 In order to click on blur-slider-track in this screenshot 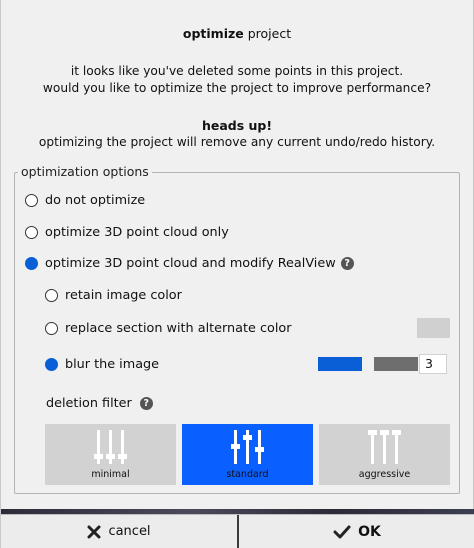, I will do `click(396, 364)`.